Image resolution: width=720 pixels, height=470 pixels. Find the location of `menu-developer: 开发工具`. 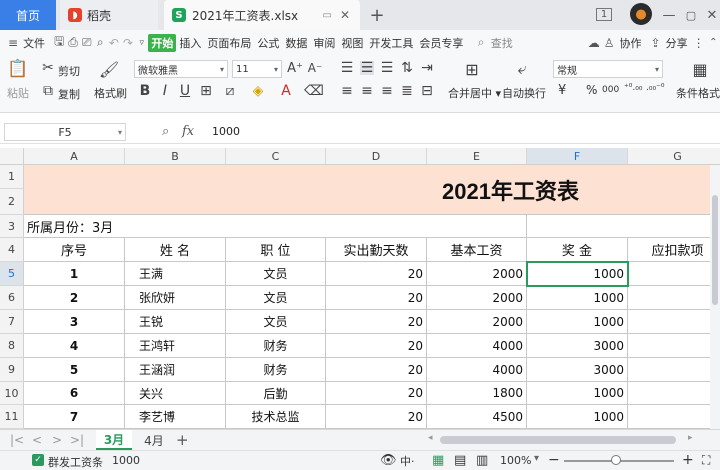

menu-developer: 开发工具 is located at coordinates (391, 43).